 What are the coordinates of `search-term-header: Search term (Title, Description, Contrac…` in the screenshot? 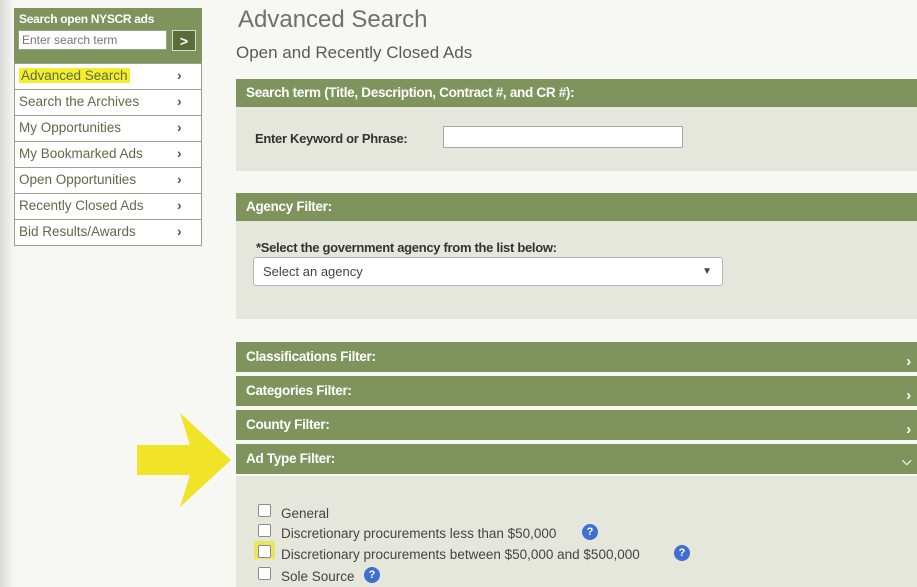 It's located at (576, 93).